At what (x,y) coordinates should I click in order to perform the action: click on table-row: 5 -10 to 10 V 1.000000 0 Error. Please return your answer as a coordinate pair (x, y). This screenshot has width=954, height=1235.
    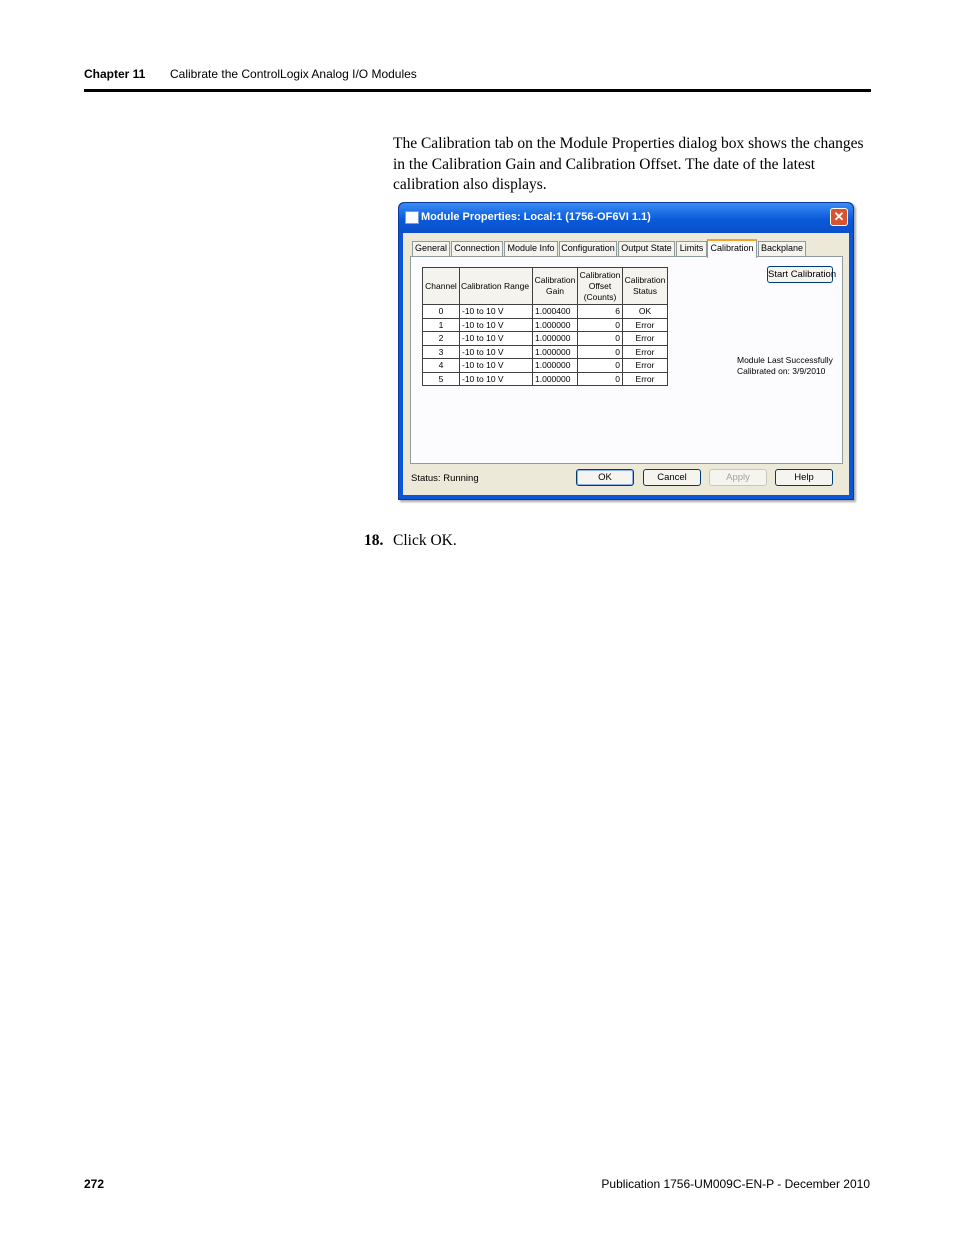
    Looking at the image, I should click on (545, 378).